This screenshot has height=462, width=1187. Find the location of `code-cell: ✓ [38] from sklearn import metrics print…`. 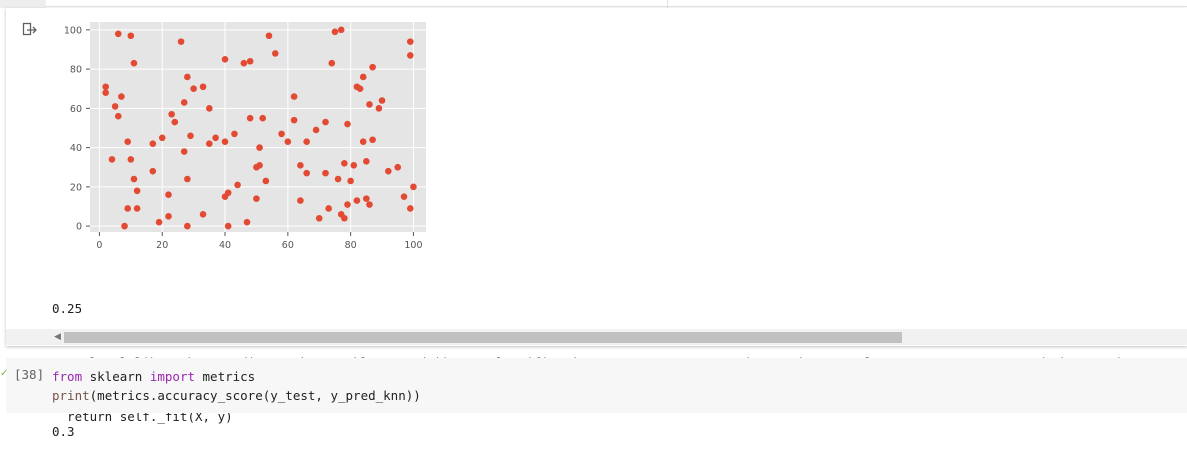

code-cell: ✓ [38] from sklearn import metrics print… is located at coordinates (593, 385).